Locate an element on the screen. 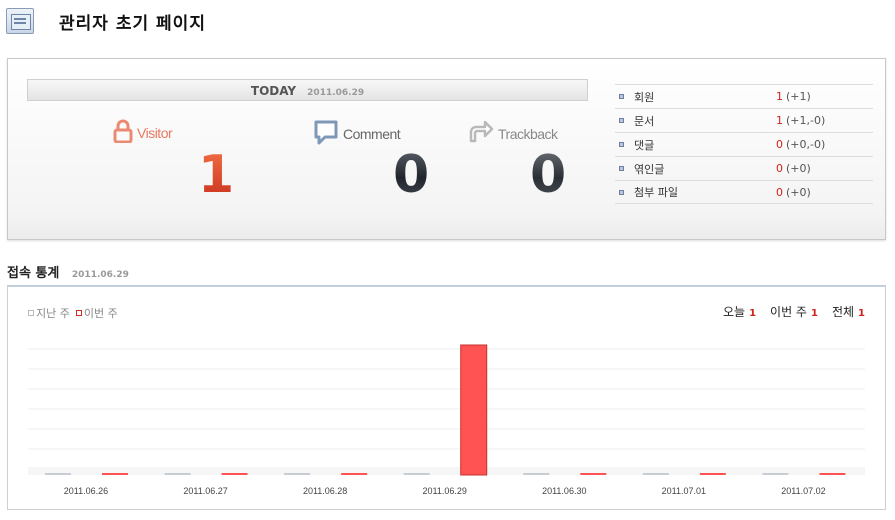 Image resolution: width=895 pixels, height=520 pixels. access-stats-title: 접속 통계 2011.06.29 is located at coordinates (68, 271).